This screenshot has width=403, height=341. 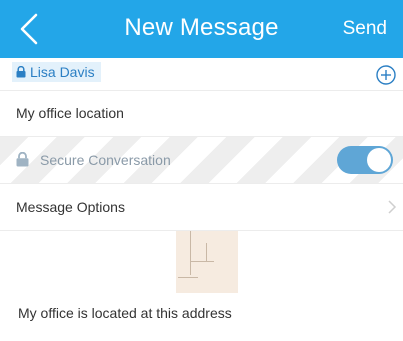 I want to click on secure-conversation-row: Secure Conversation, so click(x=201, y=160).